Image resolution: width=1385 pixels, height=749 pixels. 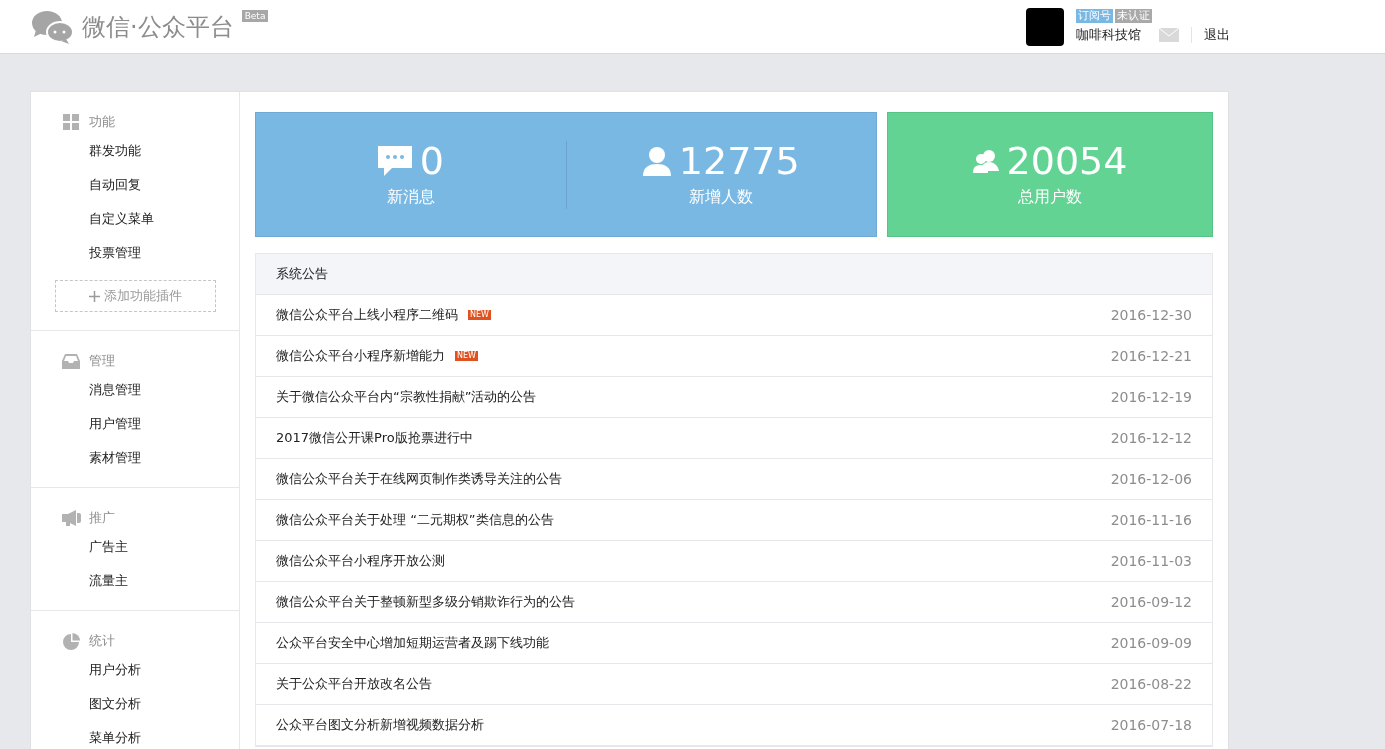 What do you see at coordinates (135, 253) in the screenshot?
I see `sidebar-item: 投票管理` at bounding box center [135, 253].